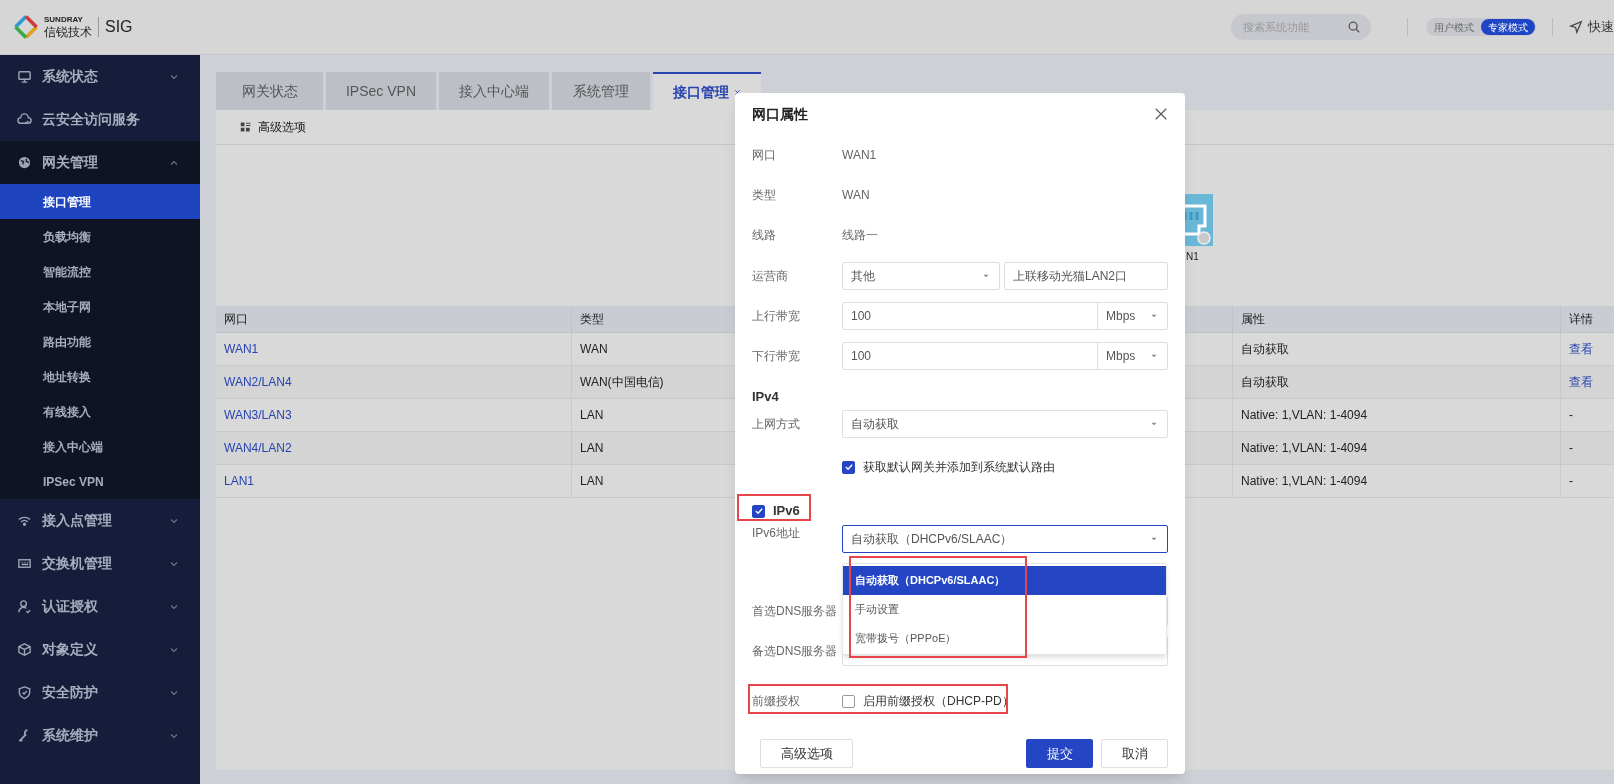 The width and height of the screenshot is (1614, 784). What do you see at coordinates (776, 316) in the screenshot?
I see `field-label: 上行带宽` at bounding box center [776, 316].